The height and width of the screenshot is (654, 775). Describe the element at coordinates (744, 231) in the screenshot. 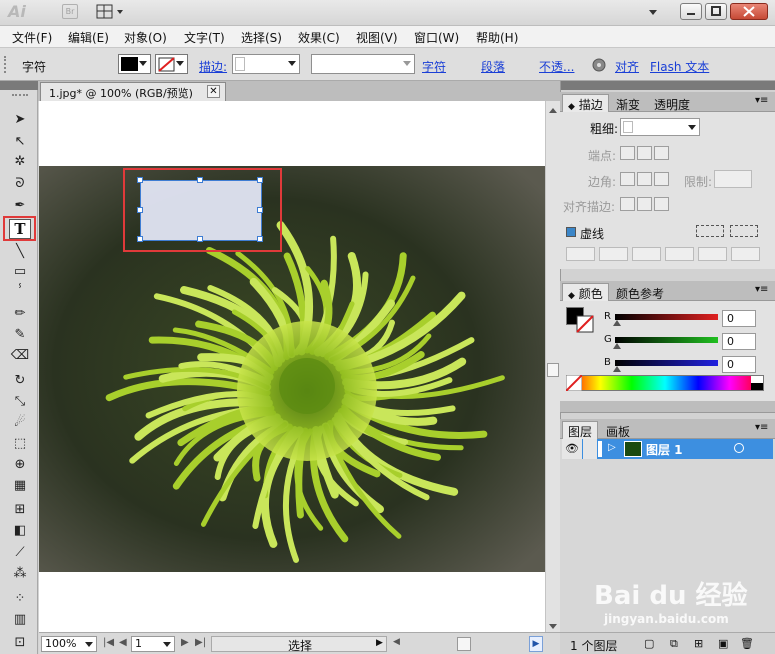

I see `dash-align-button` at that location.